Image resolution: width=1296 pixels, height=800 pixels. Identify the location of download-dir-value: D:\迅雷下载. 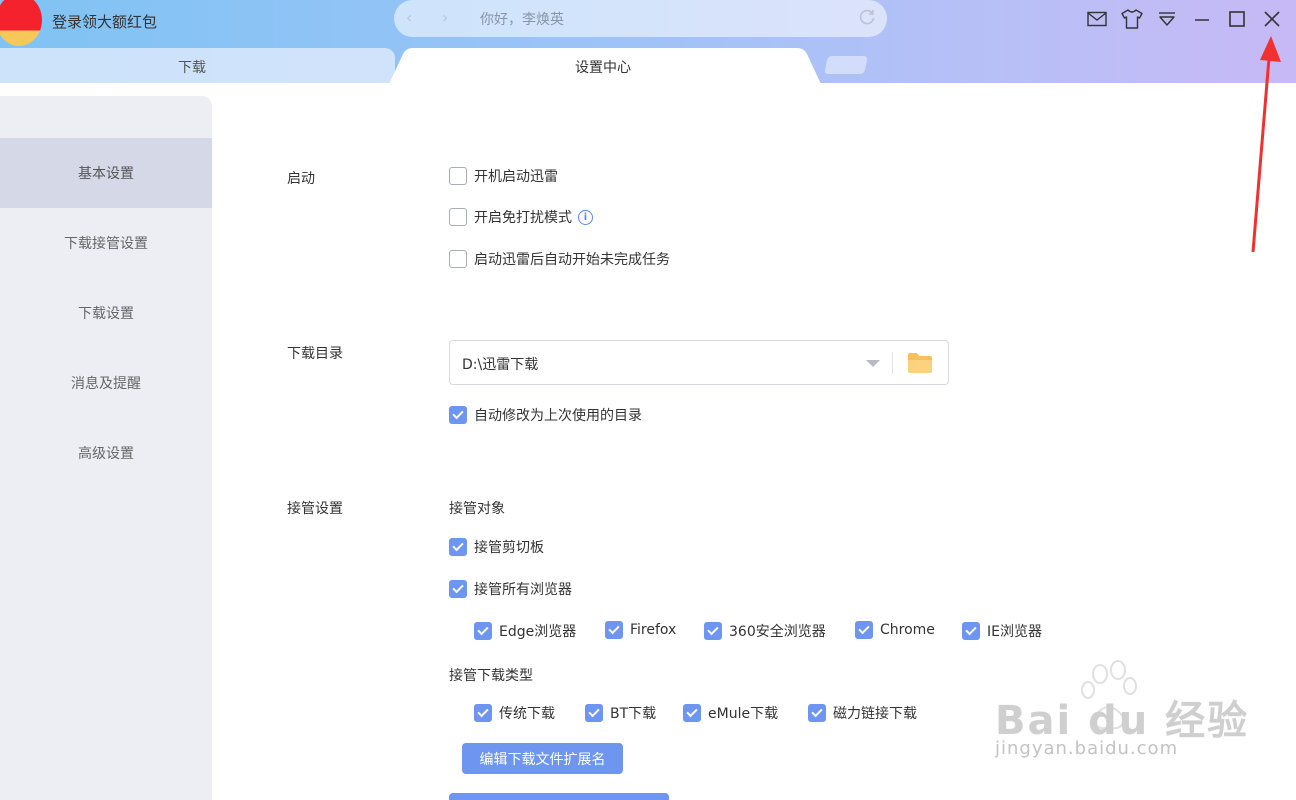
(500, 365).